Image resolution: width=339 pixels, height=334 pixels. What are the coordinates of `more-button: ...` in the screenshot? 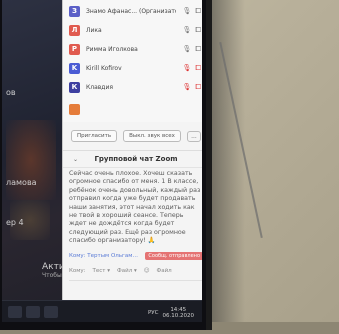 It's located at (193, 136).